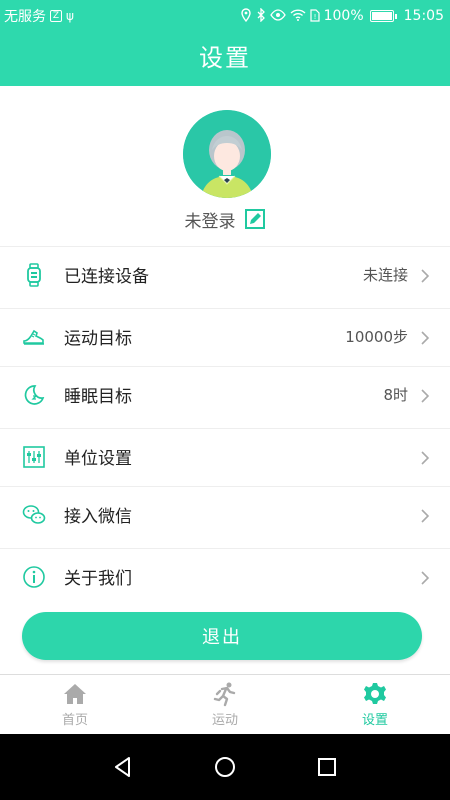 The height and width of the screenshot is (800, 450). Describe the element at coordinates (376, 337) in the screenshot. I see `menu-value: 10000步` at that location.